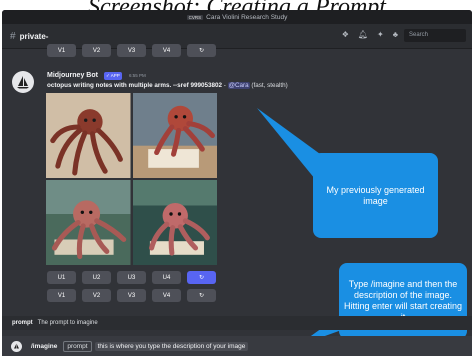  Describe the element at coordinates (363, 34) in the screenshot. I see `bell-icon: 🔔︎` at that location.